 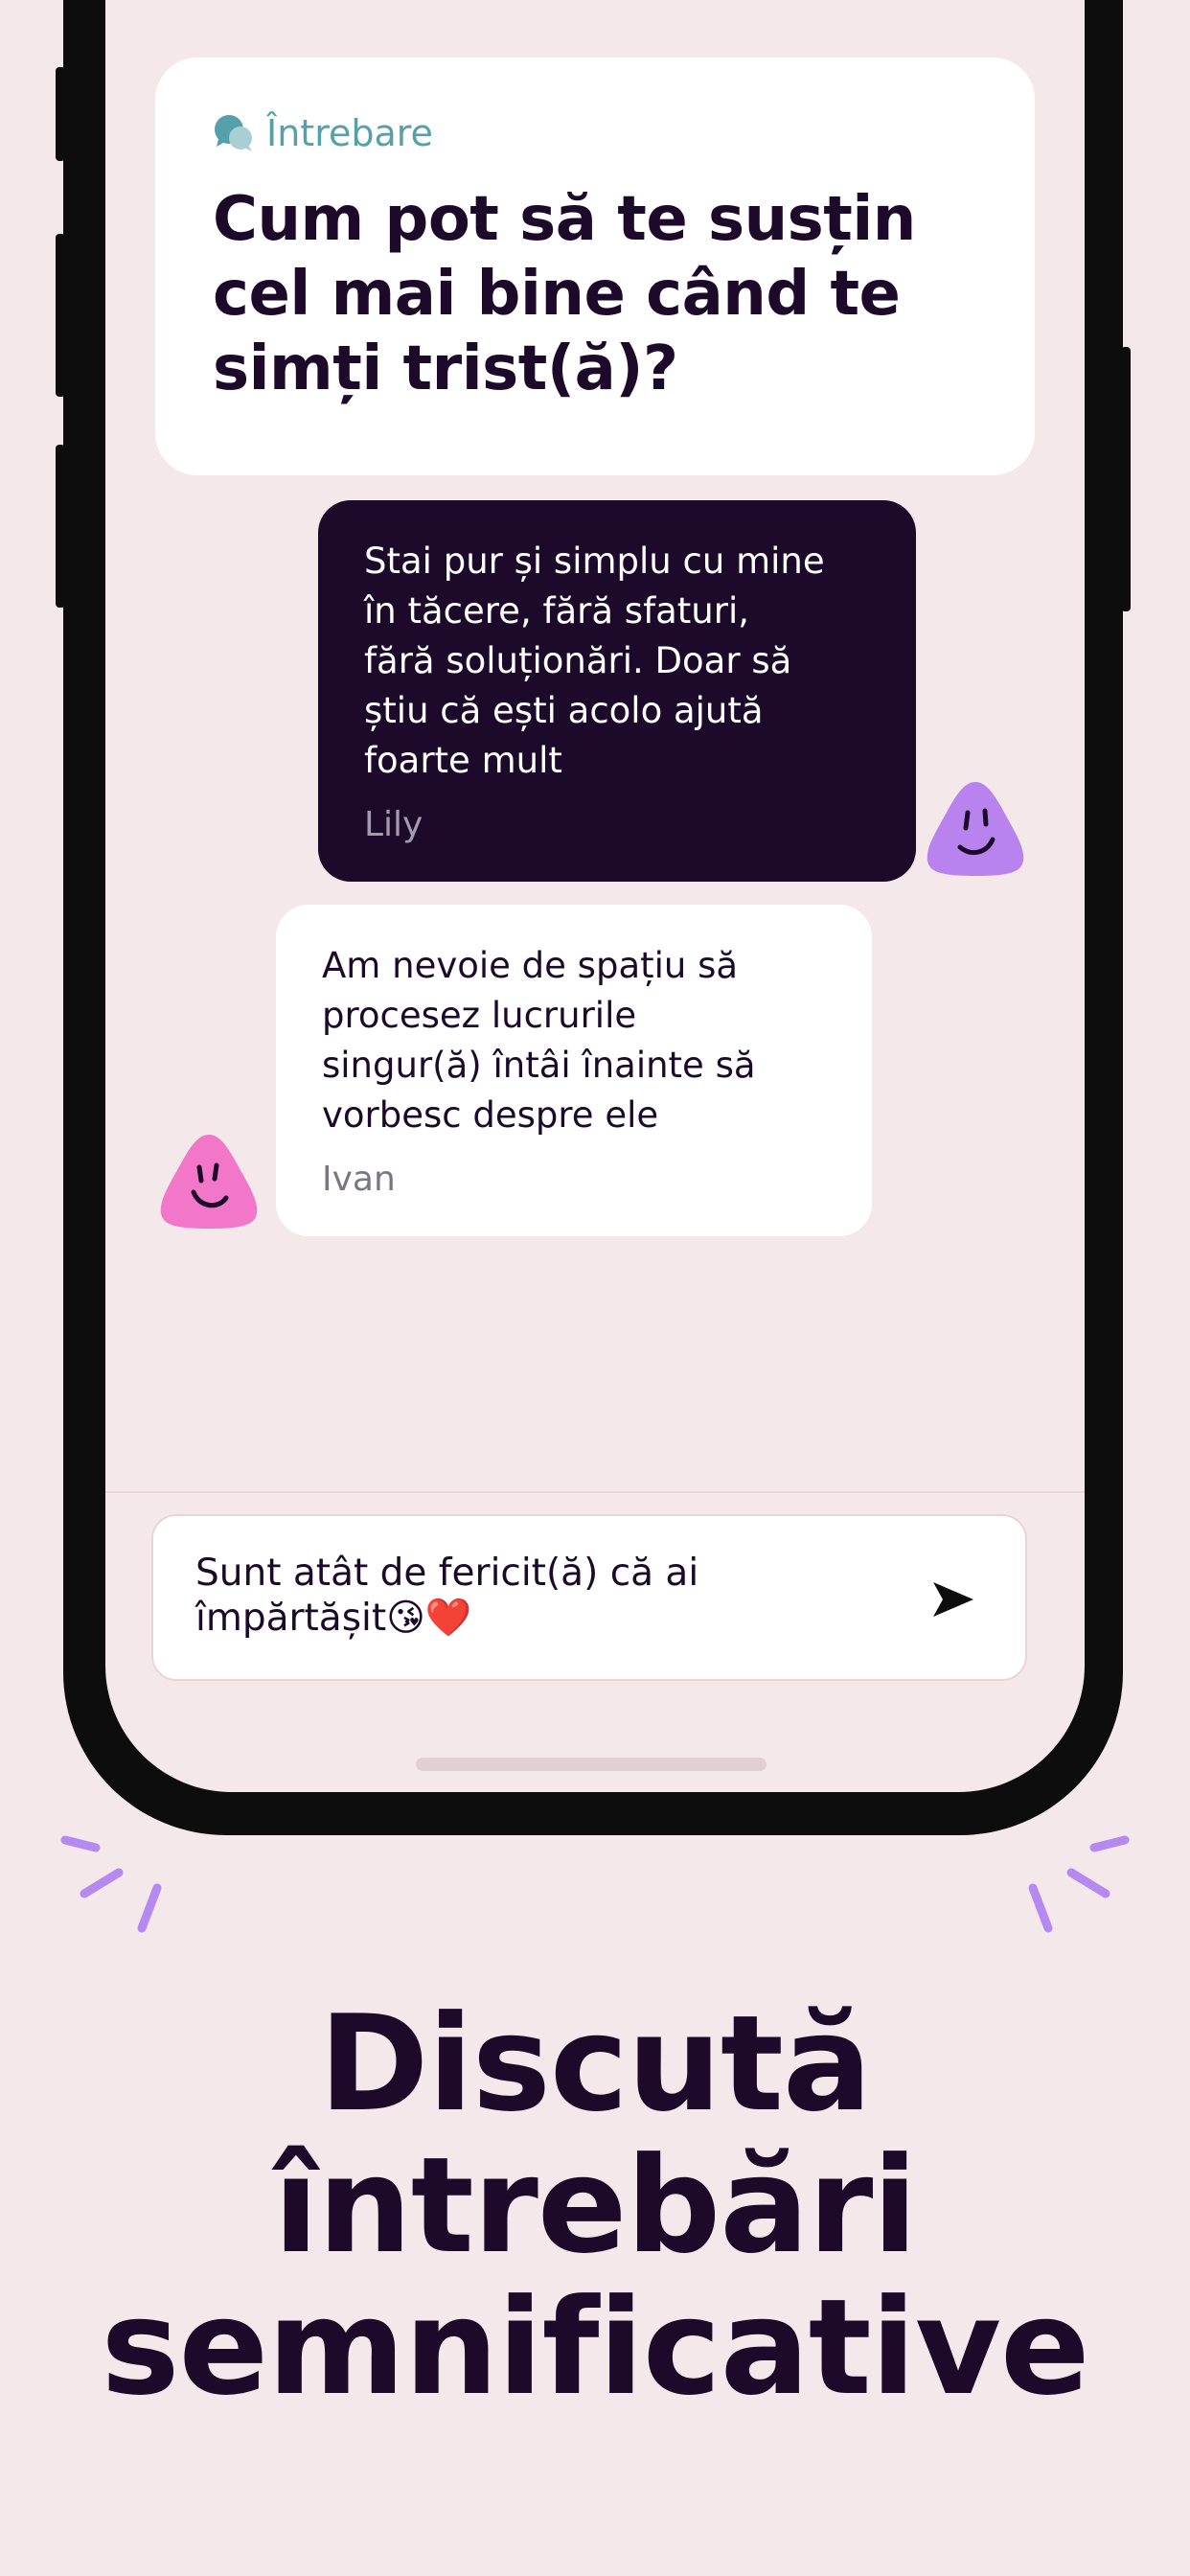 I want to click on sparkle-left-icon, so click(x=111, y=1884).